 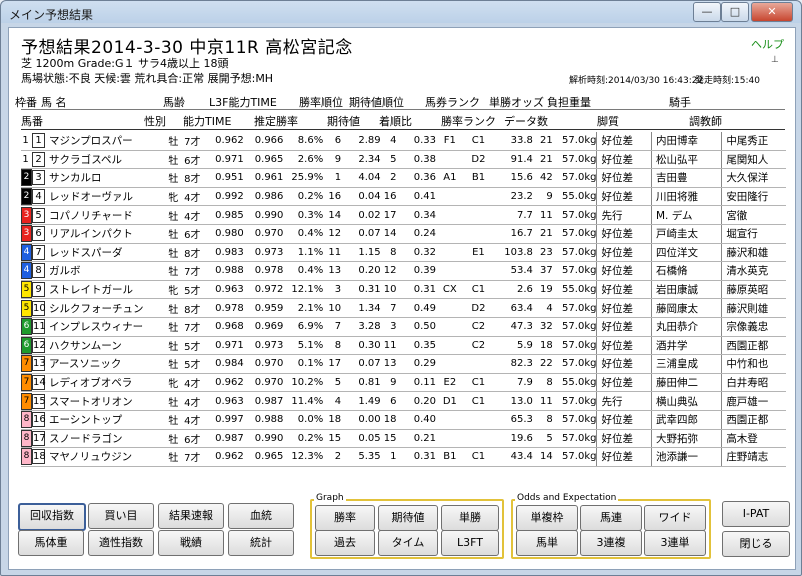 I want to click on win-rate-class: C1, so click(x=478, y=401).